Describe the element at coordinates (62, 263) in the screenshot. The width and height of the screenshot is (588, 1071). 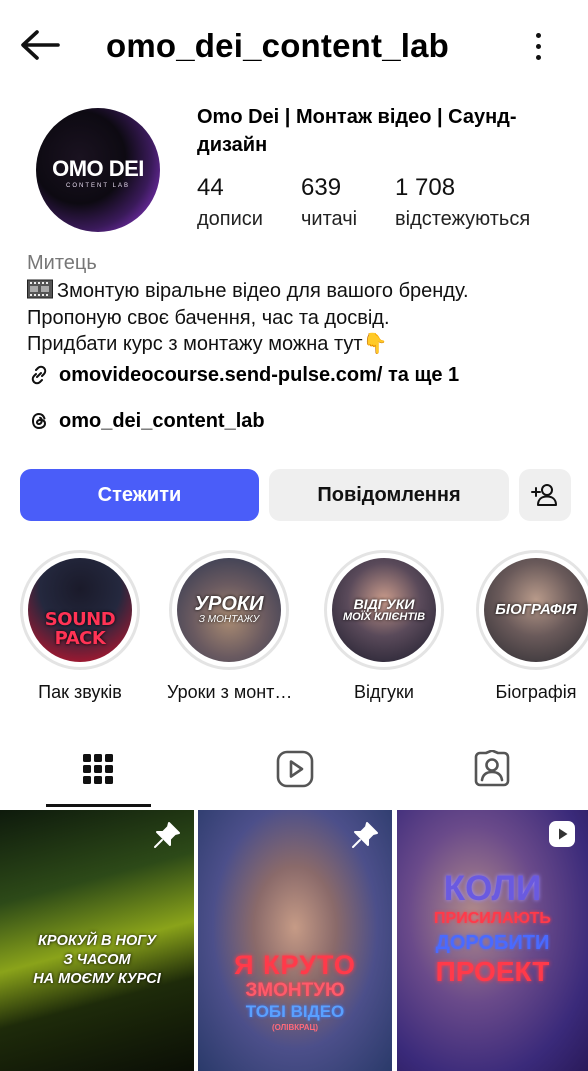
I see `profile-category: Митець` at that location.